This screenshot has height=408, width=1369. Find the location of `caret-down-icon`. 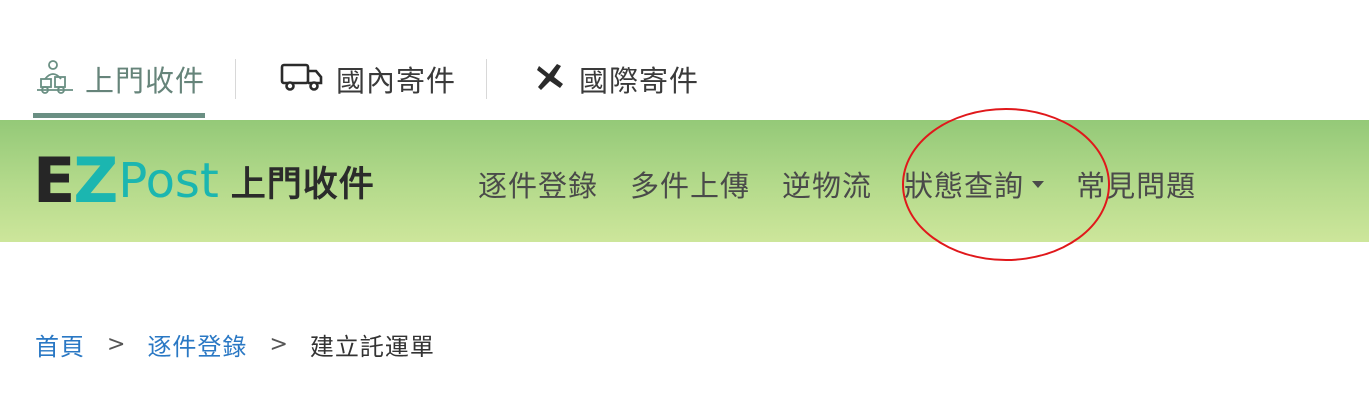

caret-down-icon is located at coordinates (1038, 184).